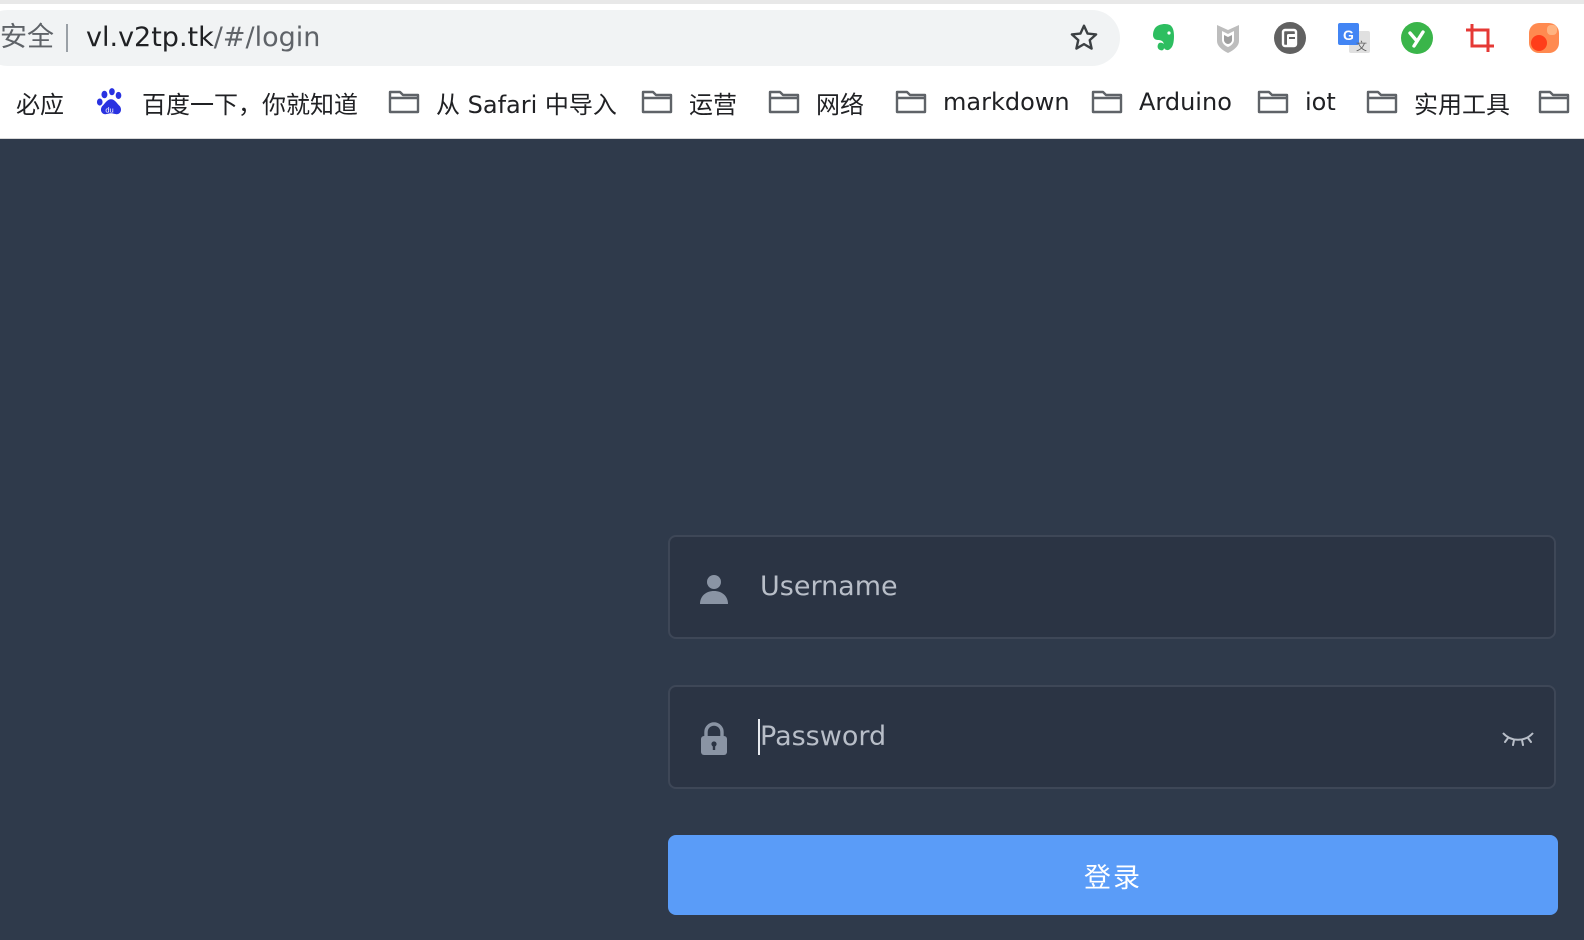  What do you see at coordinates (1320, 102) in the screenshot?
I see `bookmark-label: iot` at bounding box center [1320, 102].